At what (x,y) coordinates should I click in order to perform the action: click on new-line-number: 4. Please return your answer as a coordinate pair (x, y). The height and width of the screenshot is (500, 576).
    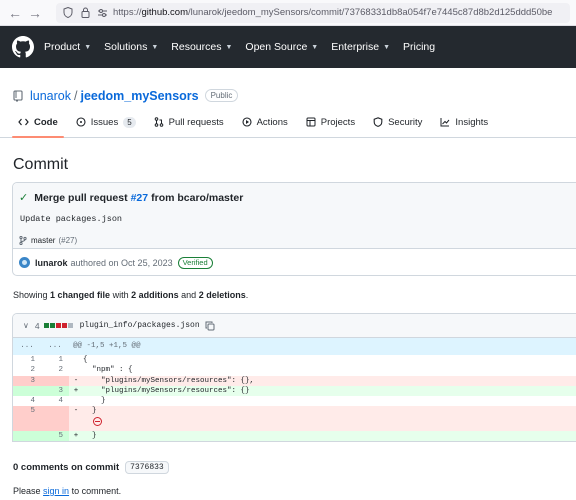
    Looking at the image, I should click on (55, 401).